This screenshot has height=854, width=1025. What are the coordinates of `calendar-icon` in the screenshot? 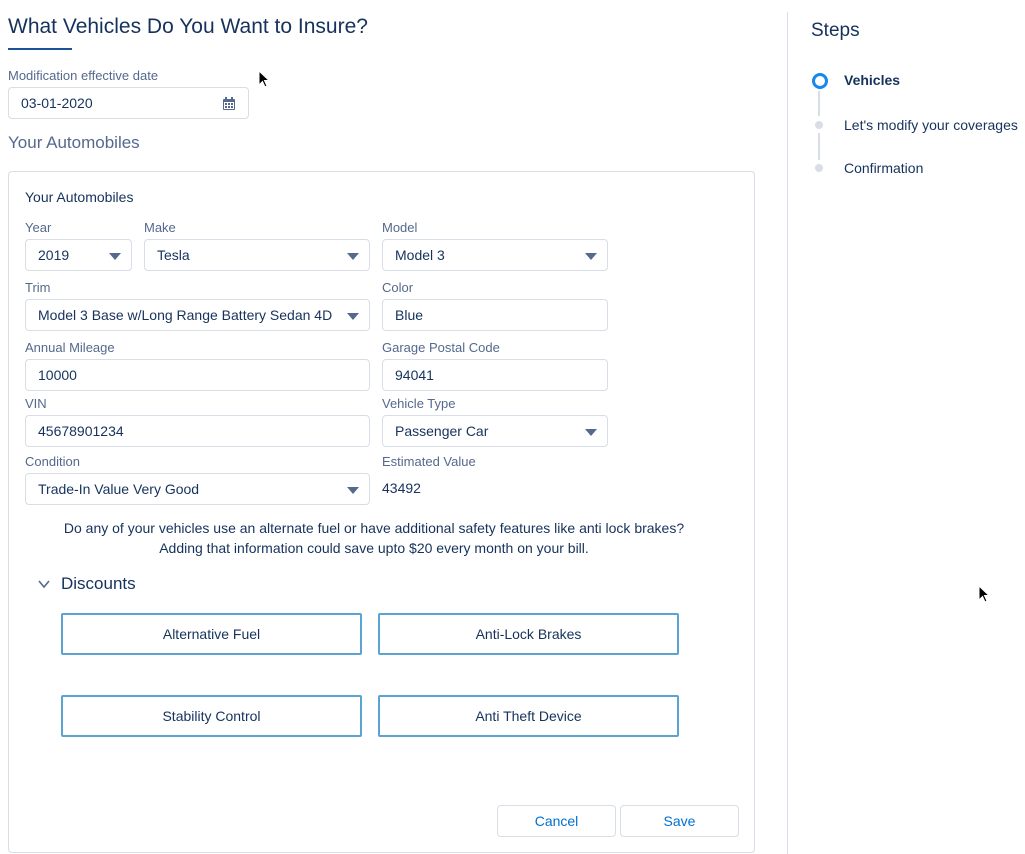 It's located at (229, 104).